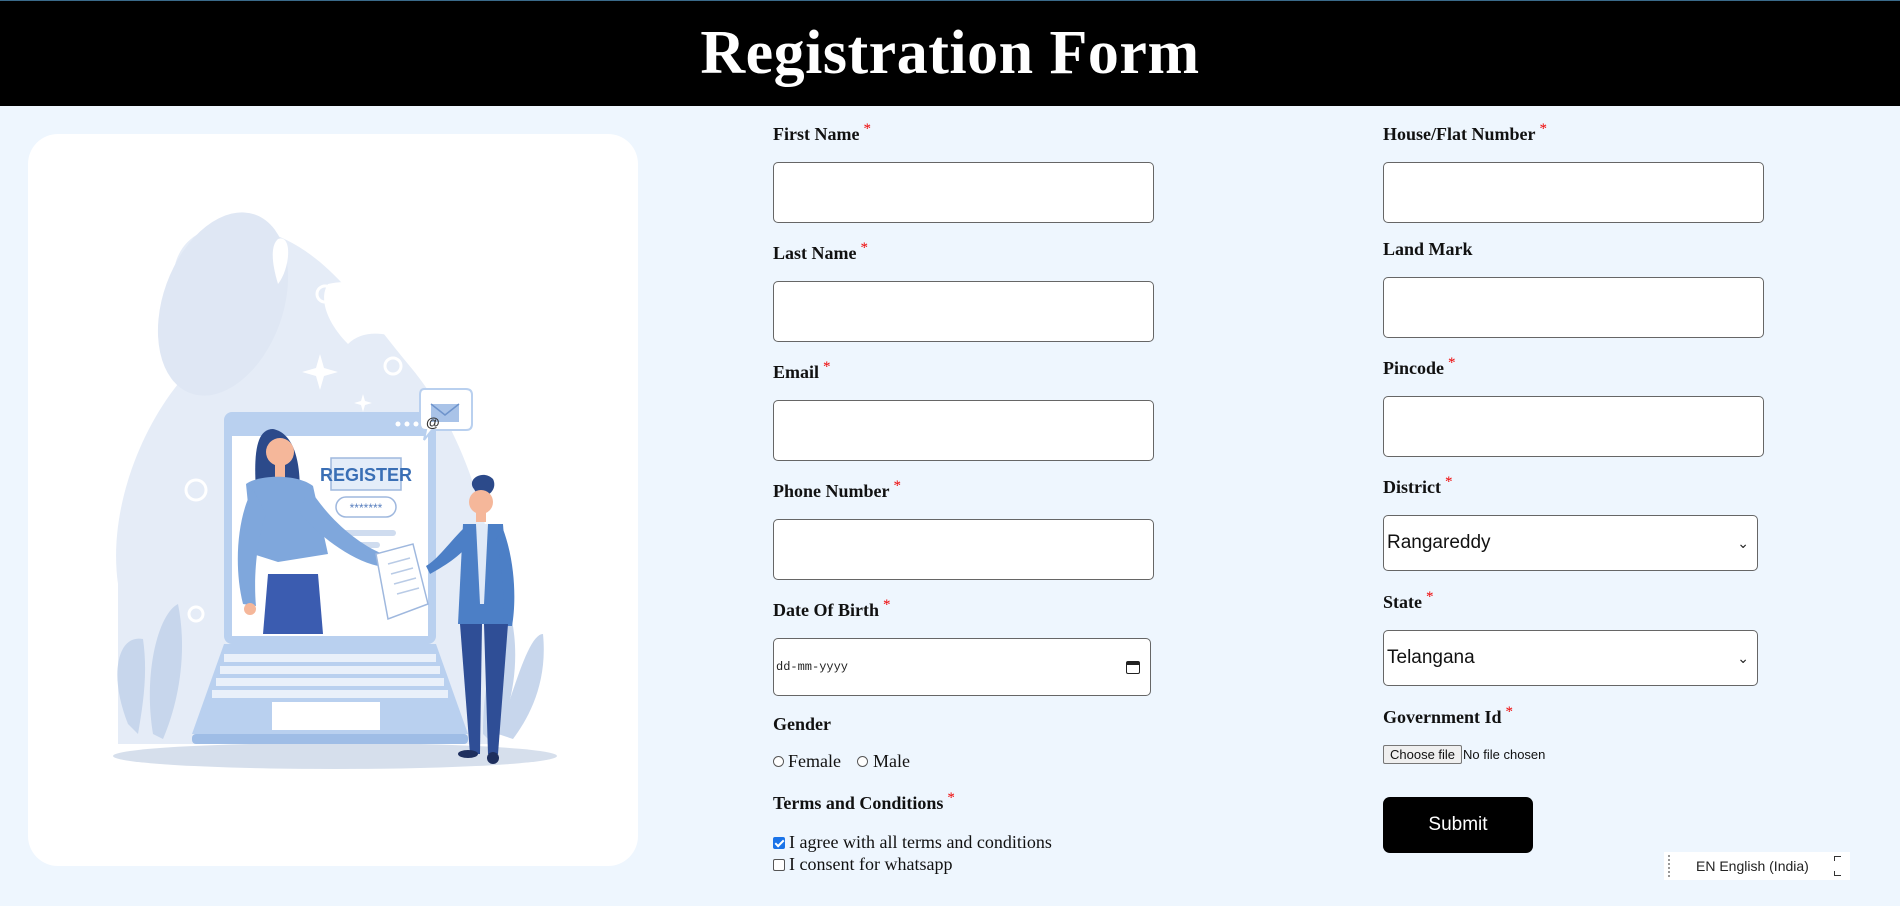  What do you see at coordinates (1431, 657) in the screenshot?
I see `state-selected-value: Telangana` at bounding box center [1431, 657].